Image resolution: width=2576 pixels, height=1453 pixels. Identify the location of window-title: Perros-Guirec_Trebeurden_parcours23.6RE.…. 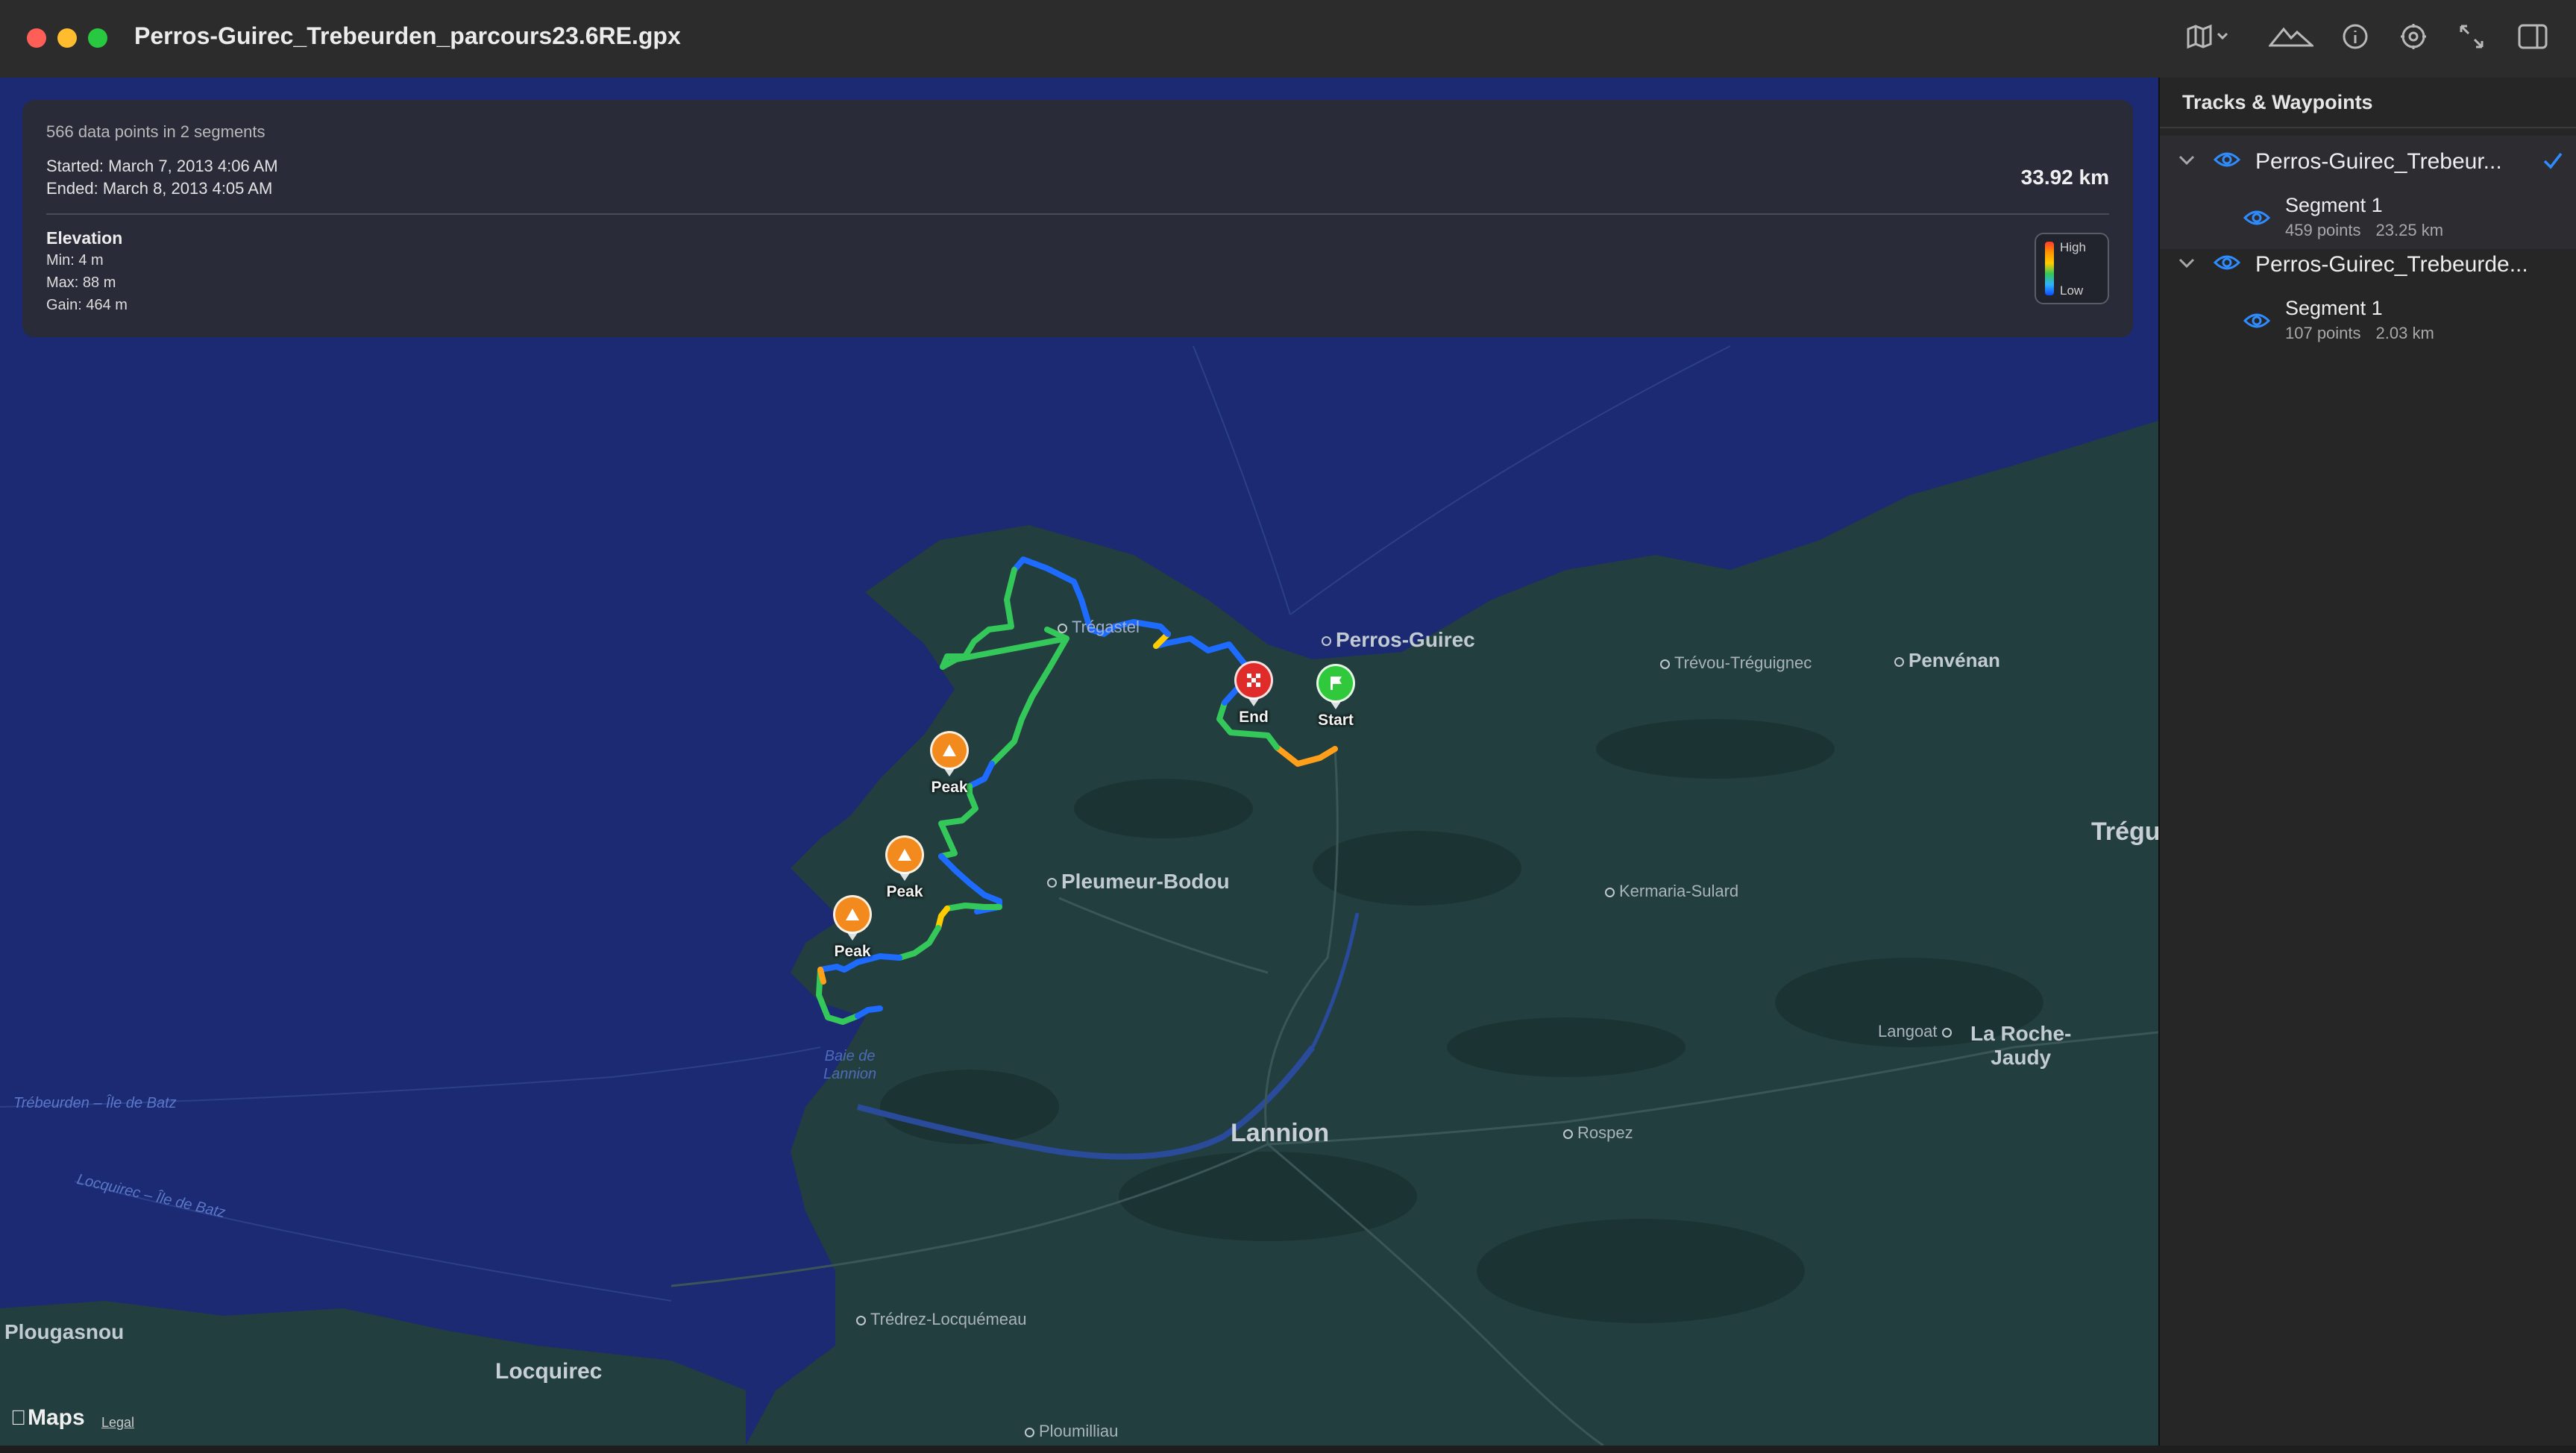
(407, 35).